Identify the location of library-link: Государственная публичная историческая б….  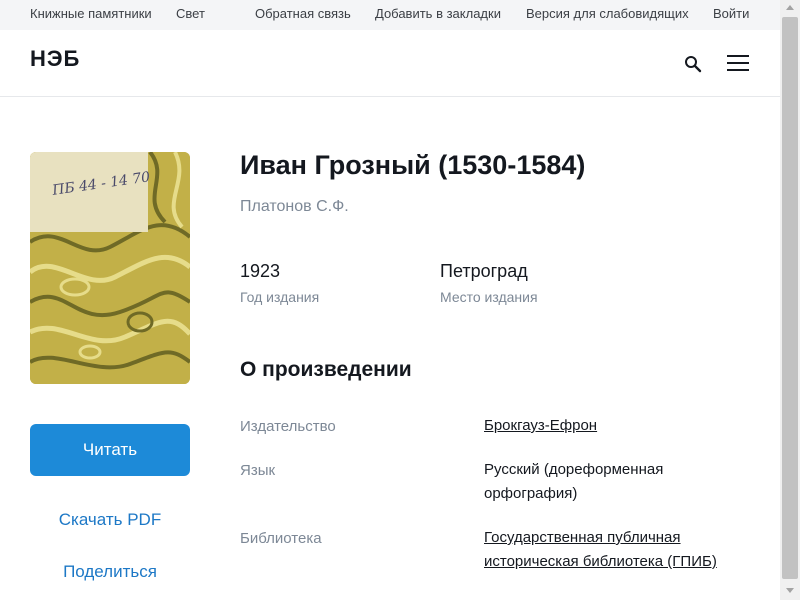
(614, 550).